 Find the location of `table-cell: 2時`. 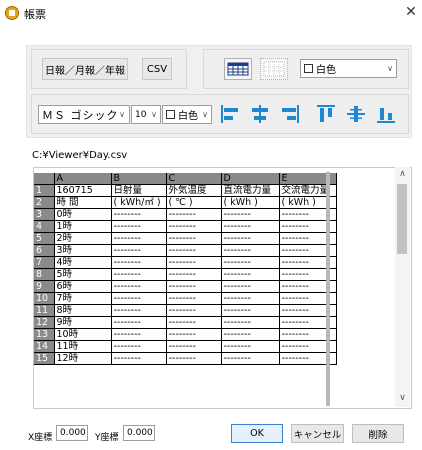

table-cell: 2時 is located at coordinates (83, 238).